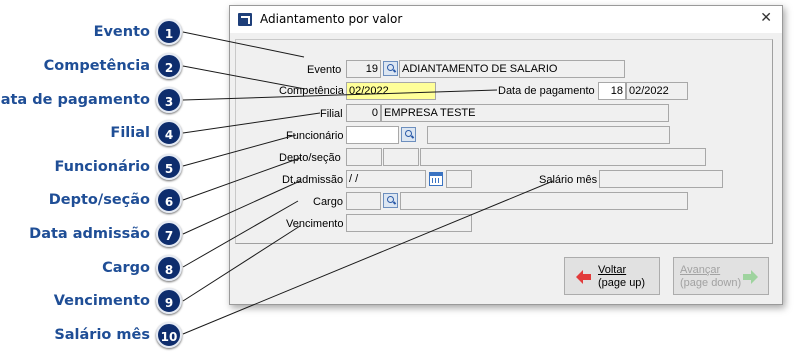 Image resolution: width=802 pixels, height=361 pixels. I want to click on callout-badge-7: 7, so click(169, 234).